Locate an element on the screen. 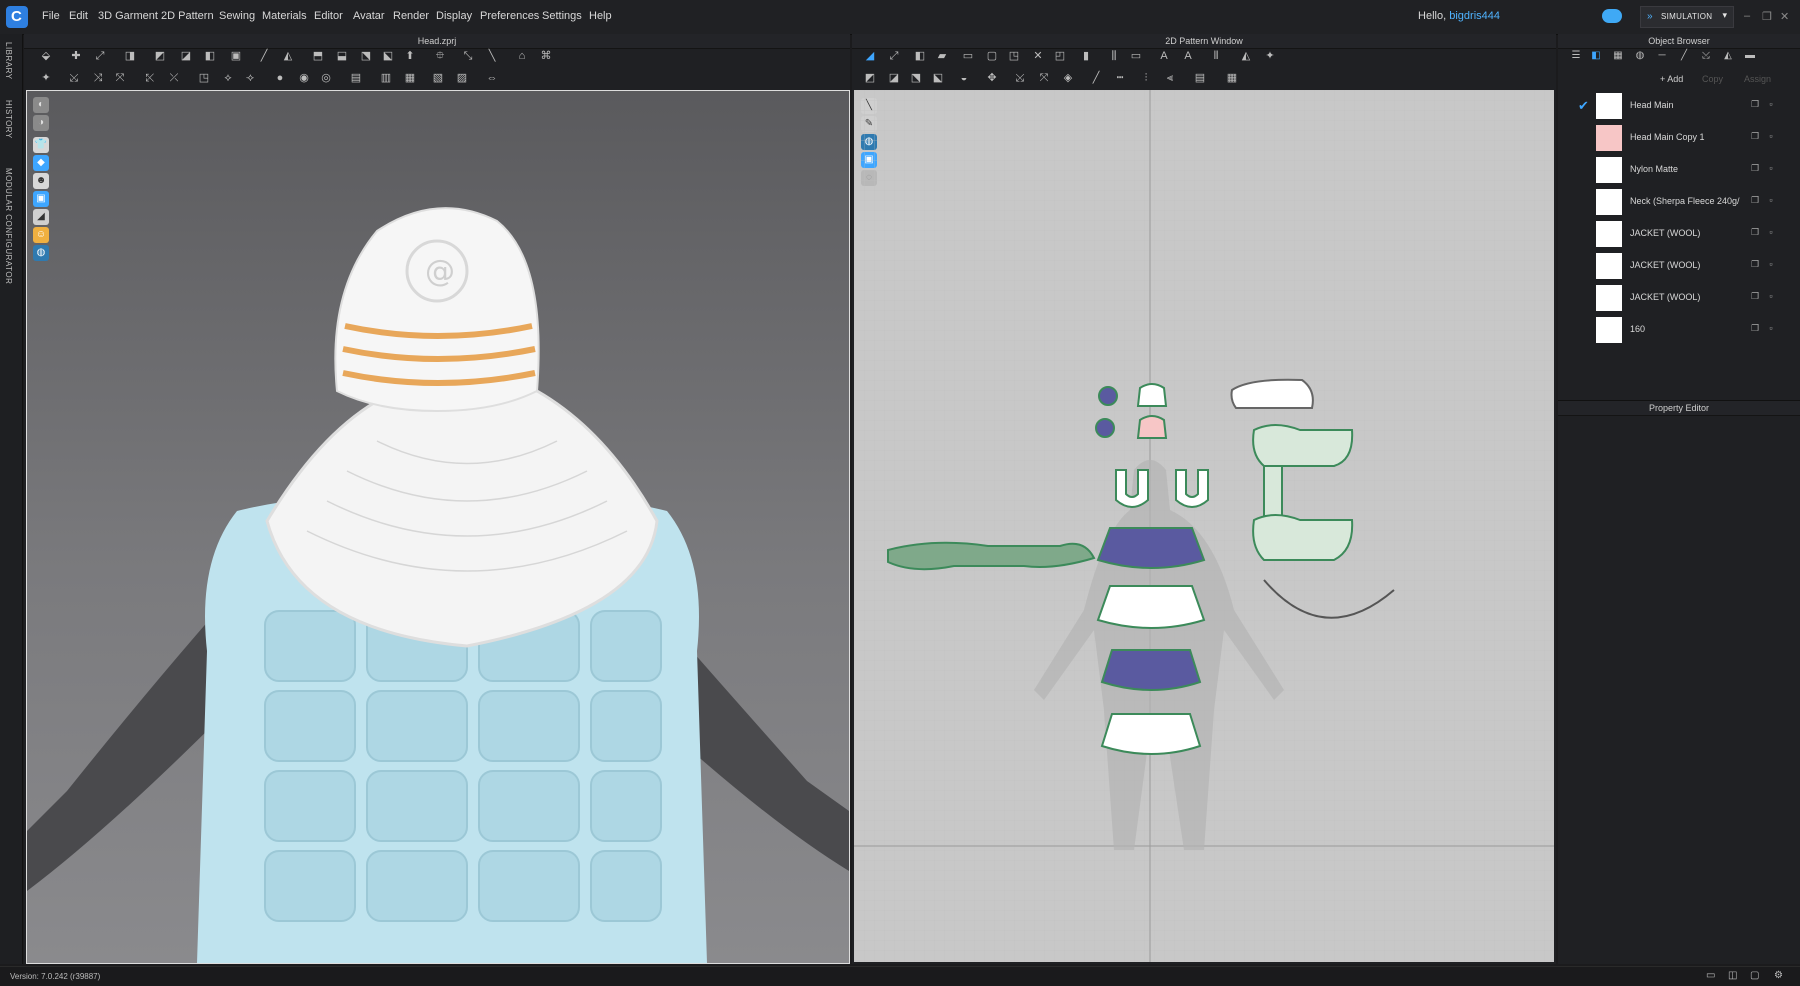 This screenshot has height=986, width=1800. tab-history: HISTORY is located at coordinates (8, 119).